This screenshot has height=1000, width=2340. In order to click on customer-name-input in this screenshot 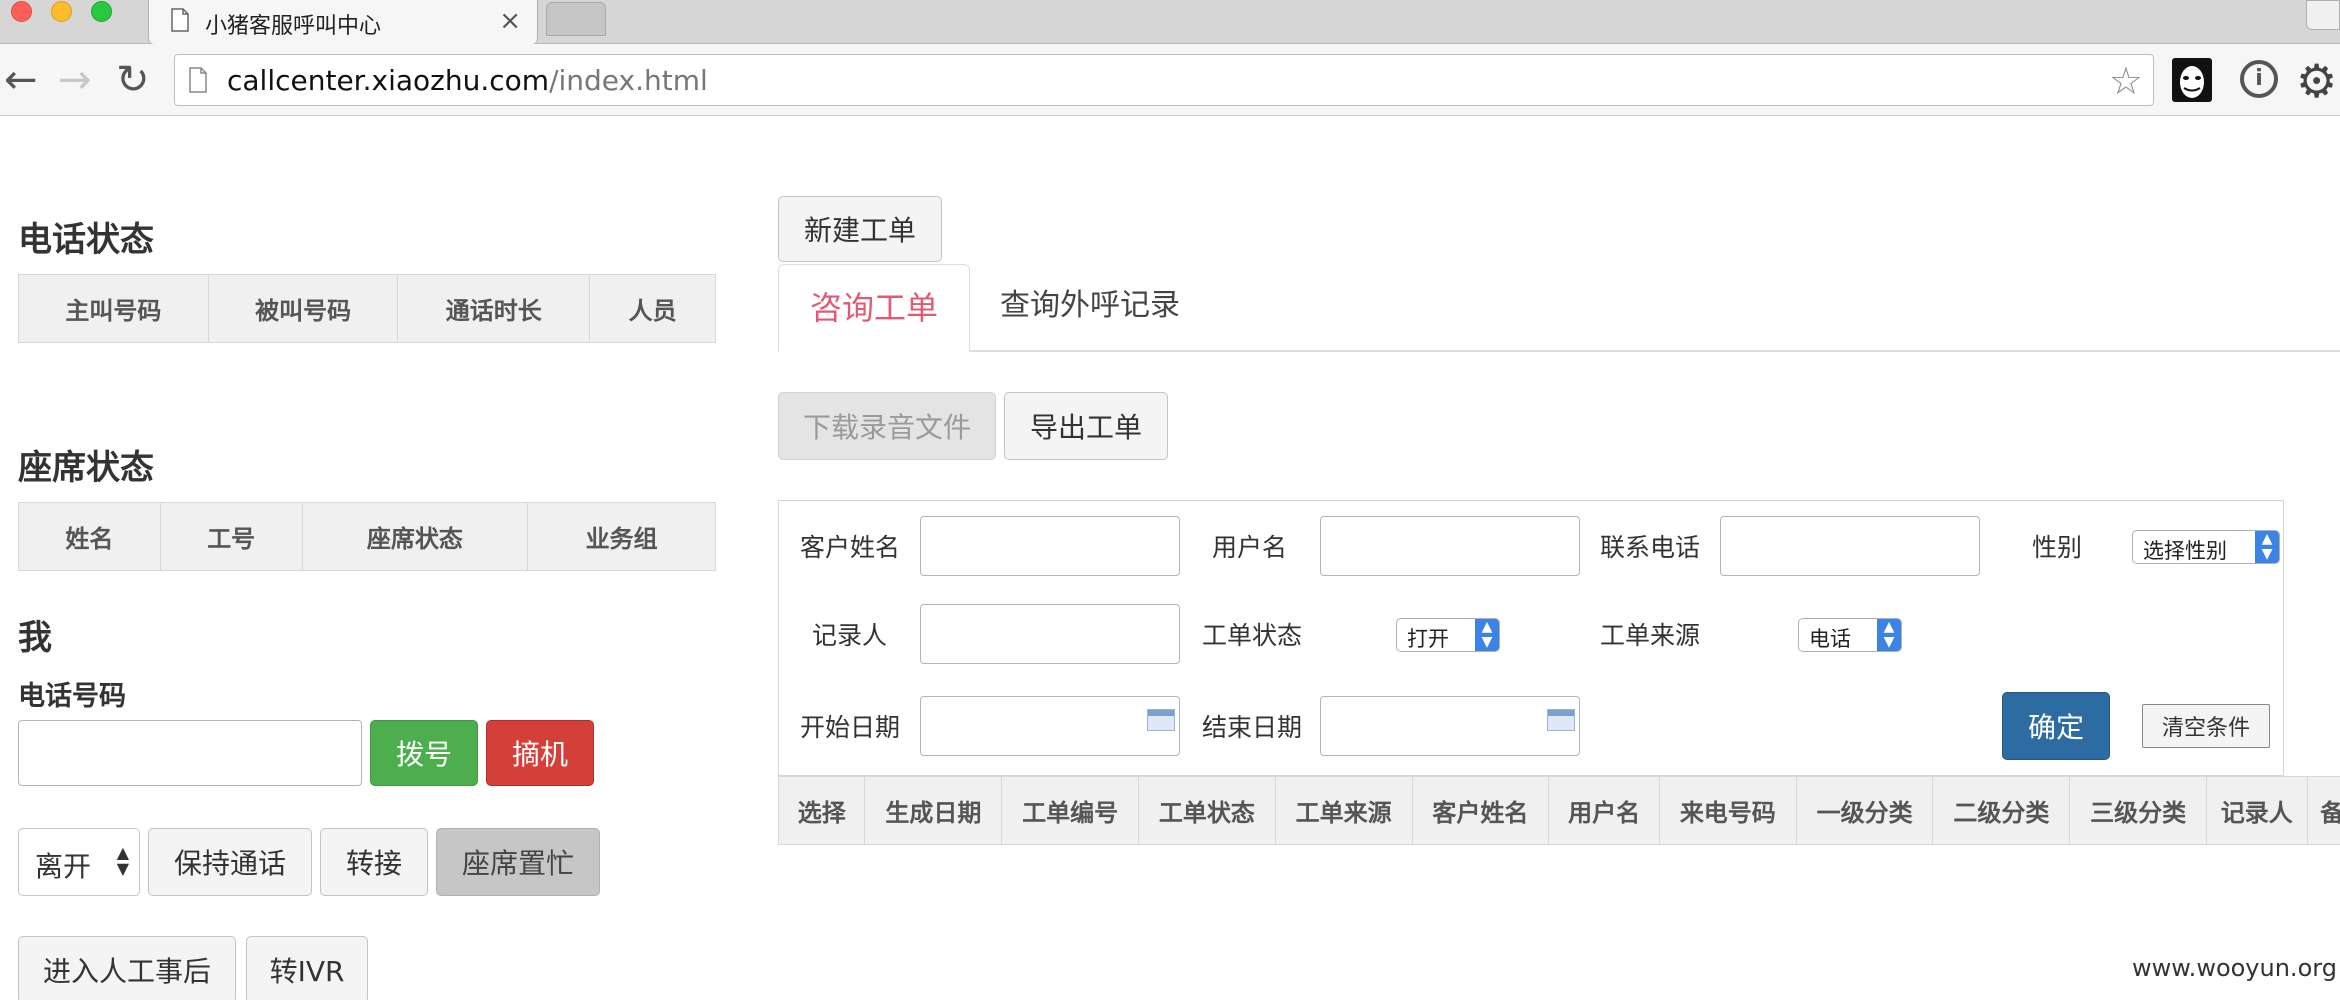, I will do `click(1050, 546)`.